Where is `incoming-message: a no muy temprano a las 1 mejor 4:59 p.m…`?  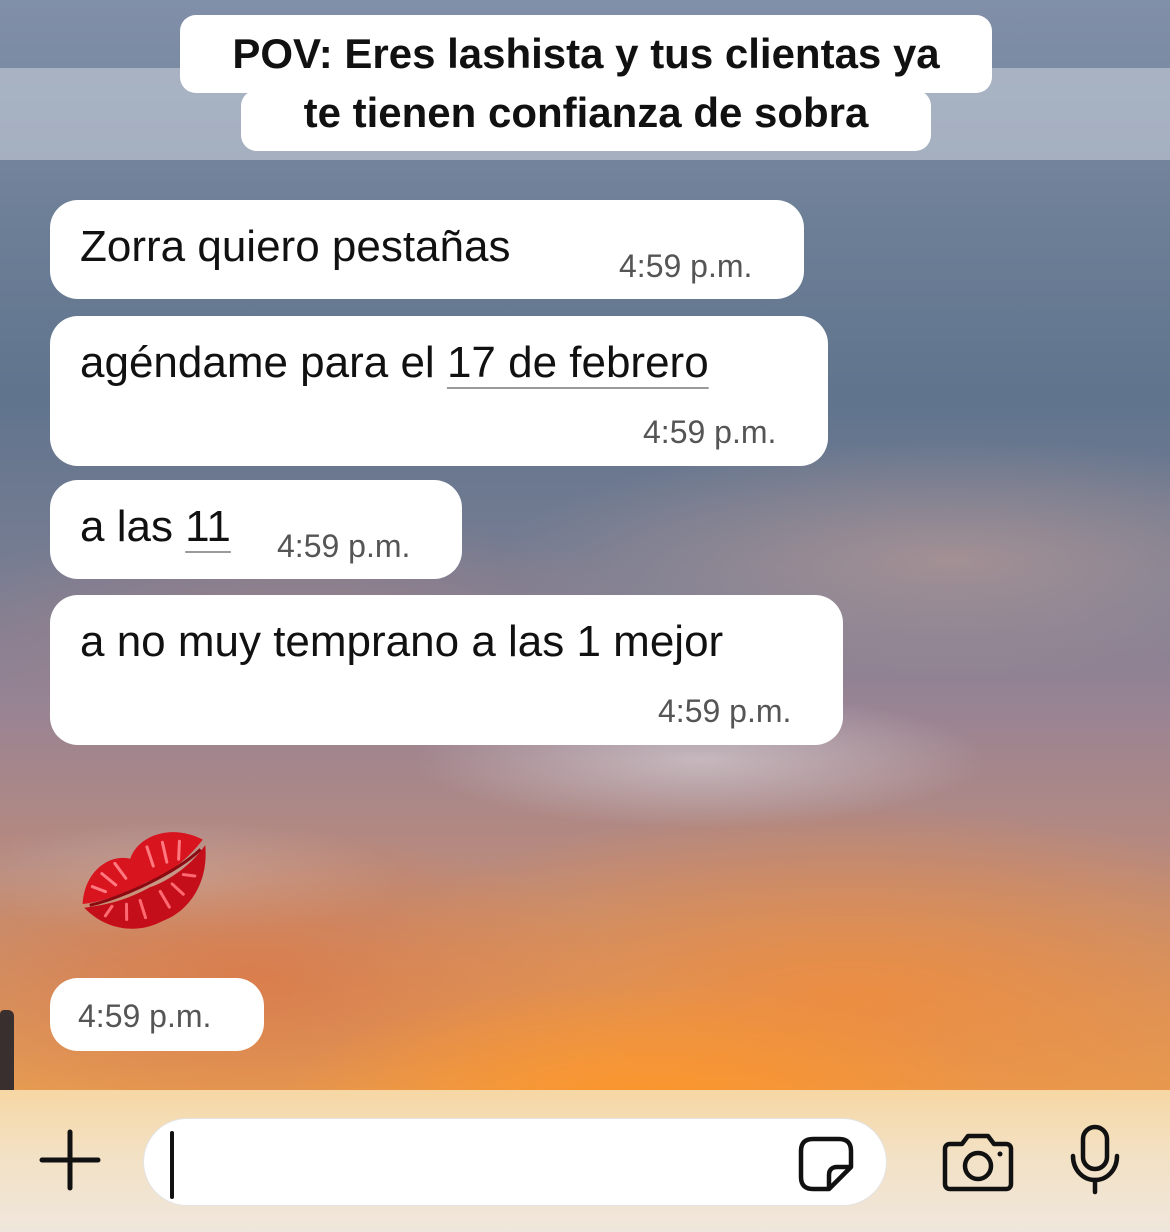
incoming-message: a no muy temprano a las 1 mejor 4:59 p.m… is located at coordinates (446, 670).